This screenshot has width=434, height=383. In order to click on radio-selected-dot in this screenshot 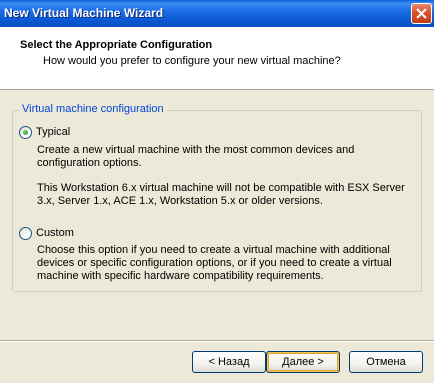, I will do `click(25, 132)`.